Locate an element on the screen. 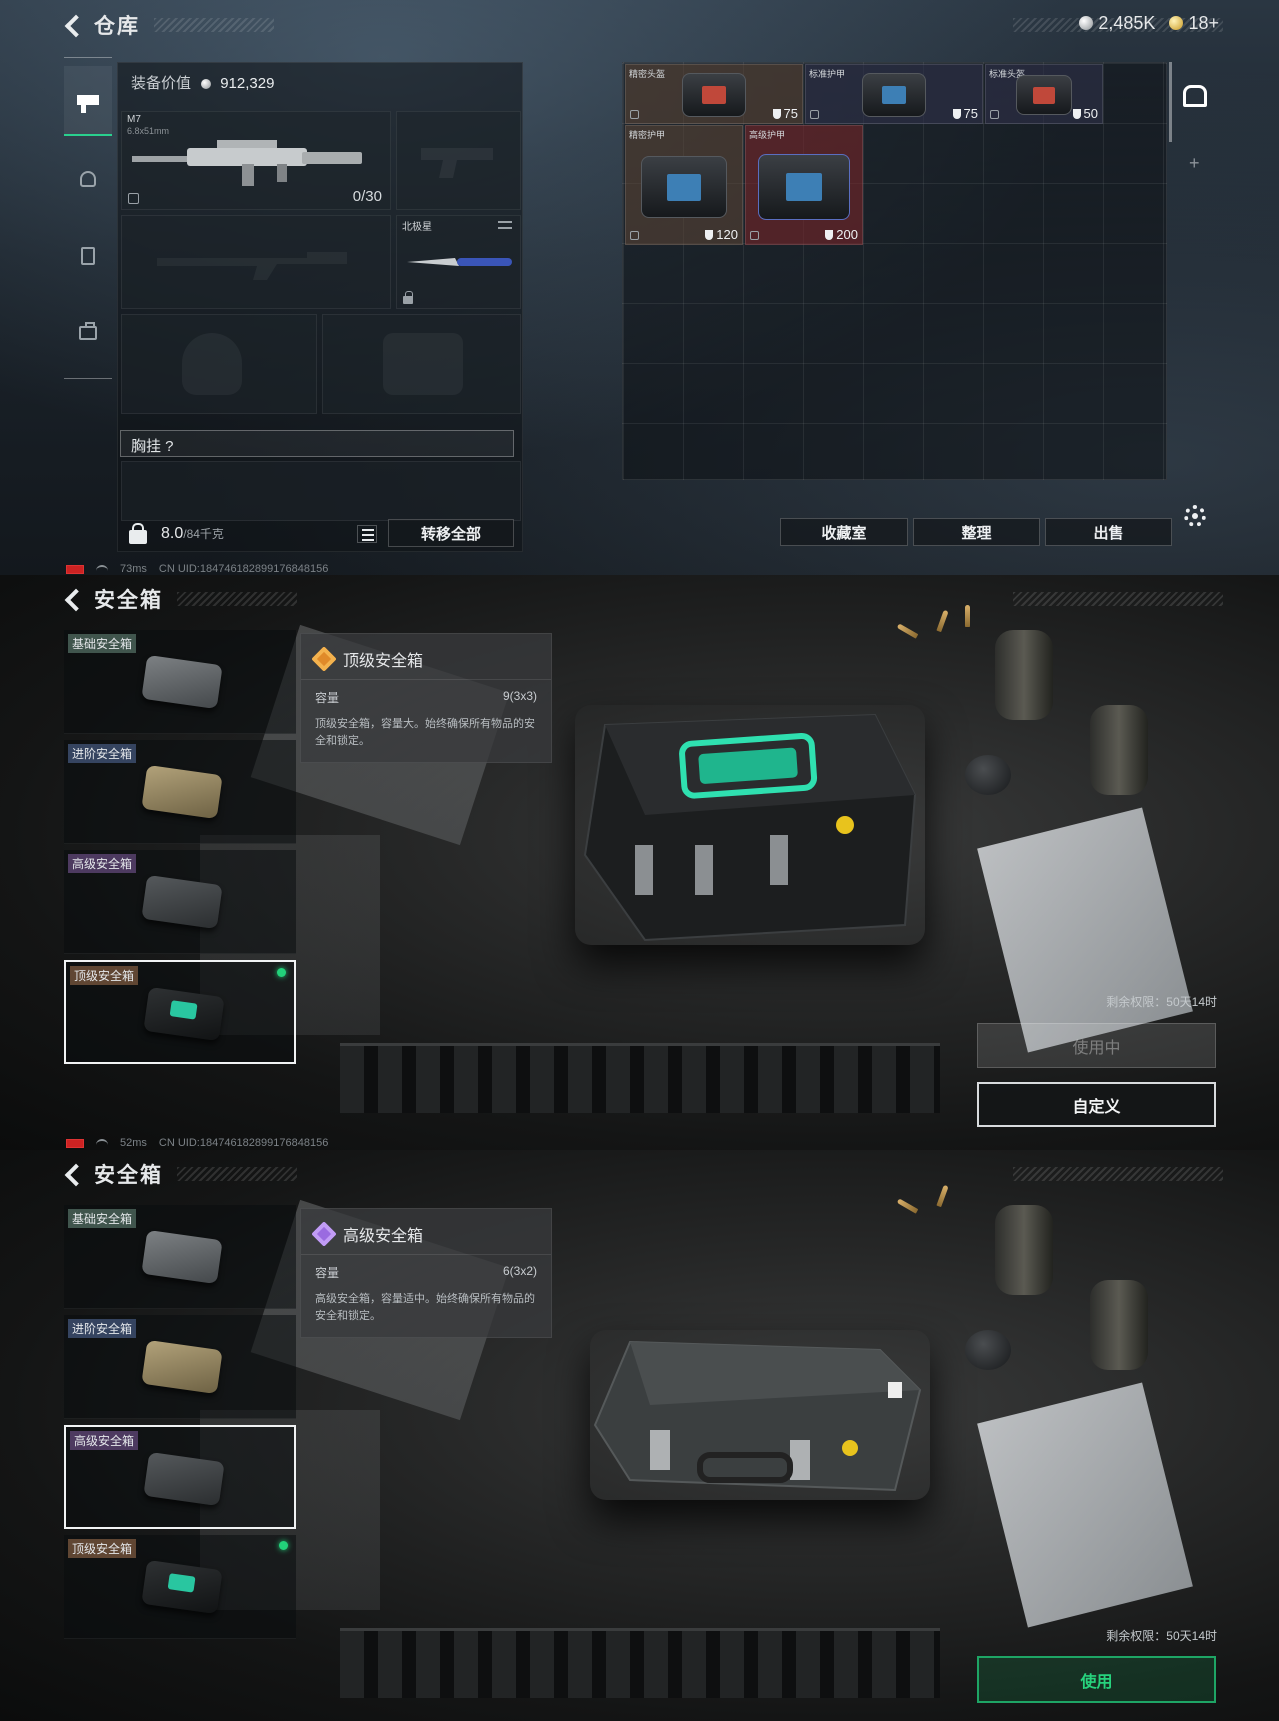 This screenshot has width=1279, height=1721. collection-room-button: 收藏室 is located at coordinates (844, 532).